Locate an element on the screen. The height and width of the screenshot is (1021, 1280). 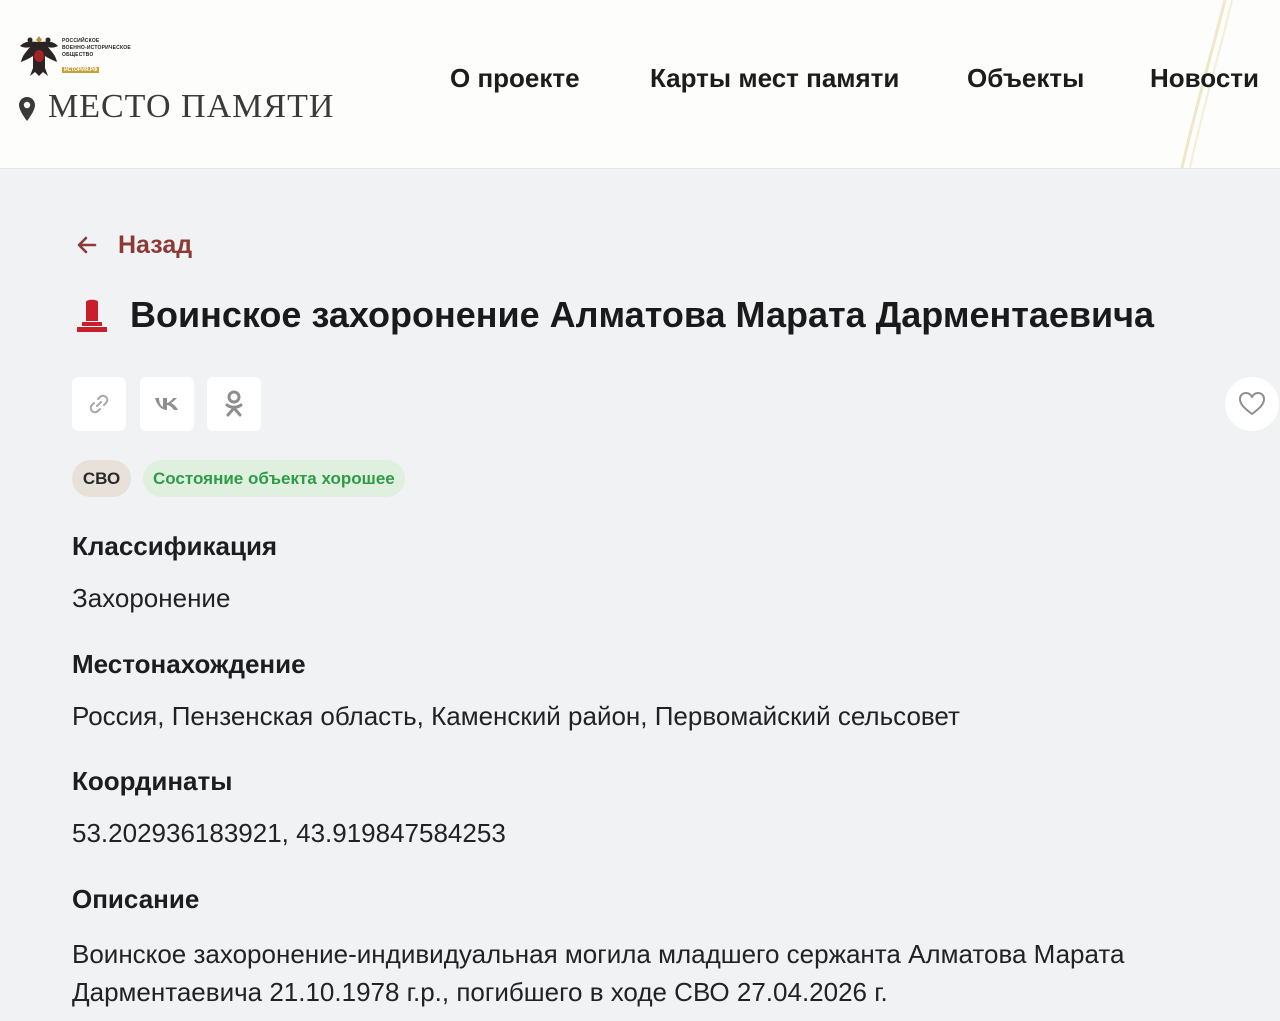
copy-link-button is located at coordinates (99, 404).